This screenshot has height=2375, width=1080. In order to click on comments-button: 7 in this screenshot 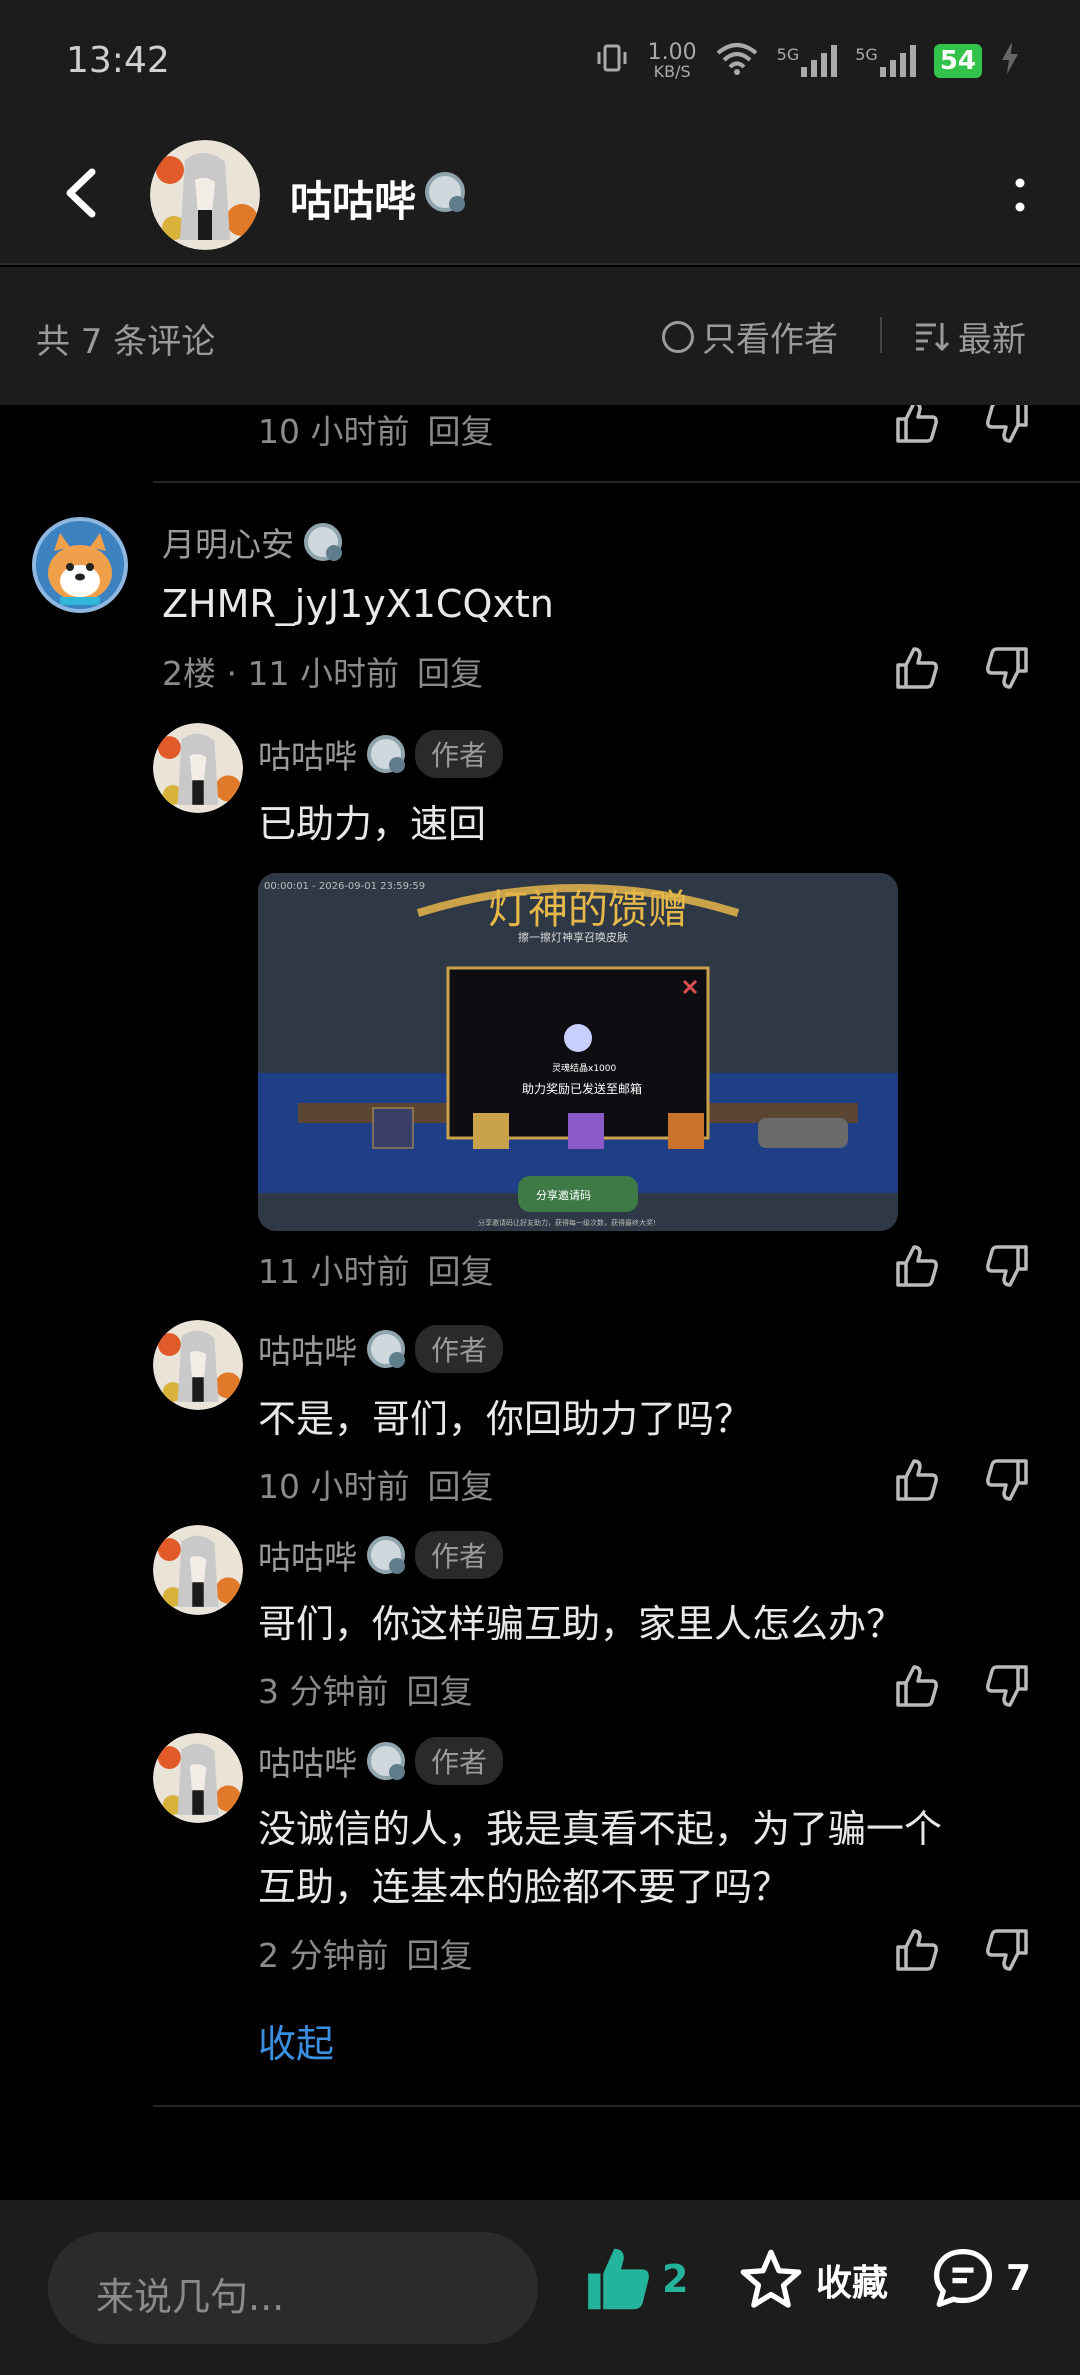, I will do `click(980, 2278)`.